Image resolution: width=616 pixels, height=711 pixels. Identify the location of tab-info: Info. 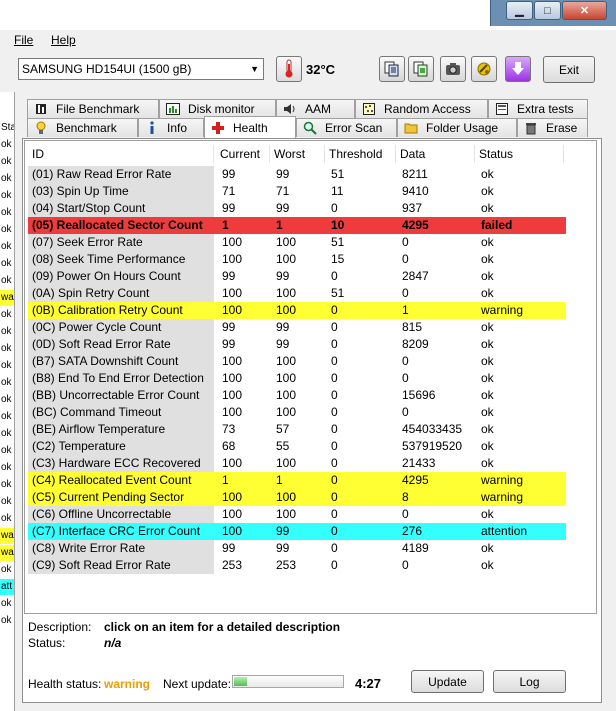
(171, 127).